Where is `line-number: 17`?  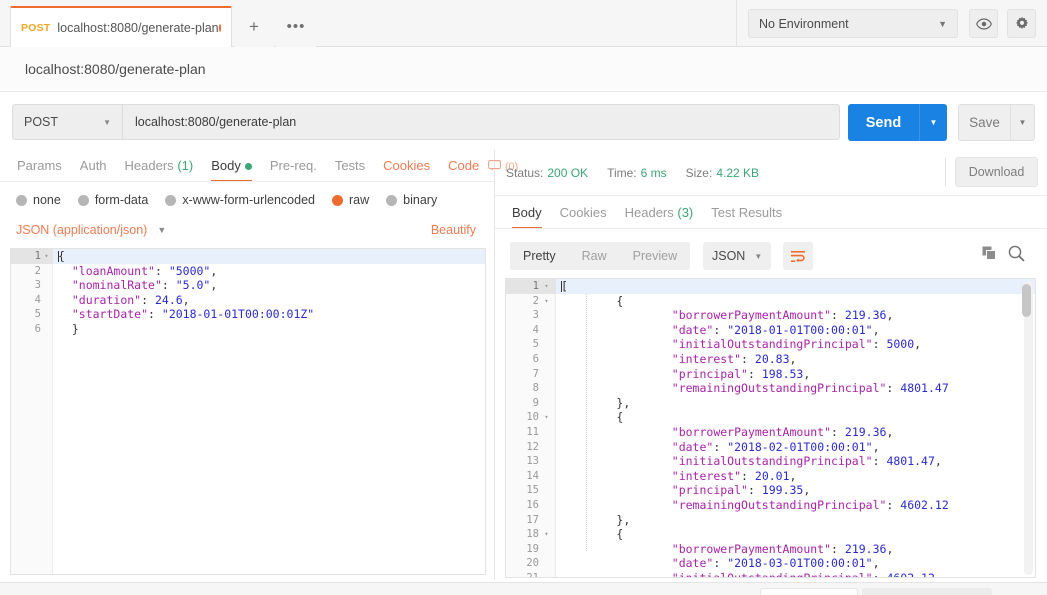
line-number: 17 is located at coordinates (532, 519).